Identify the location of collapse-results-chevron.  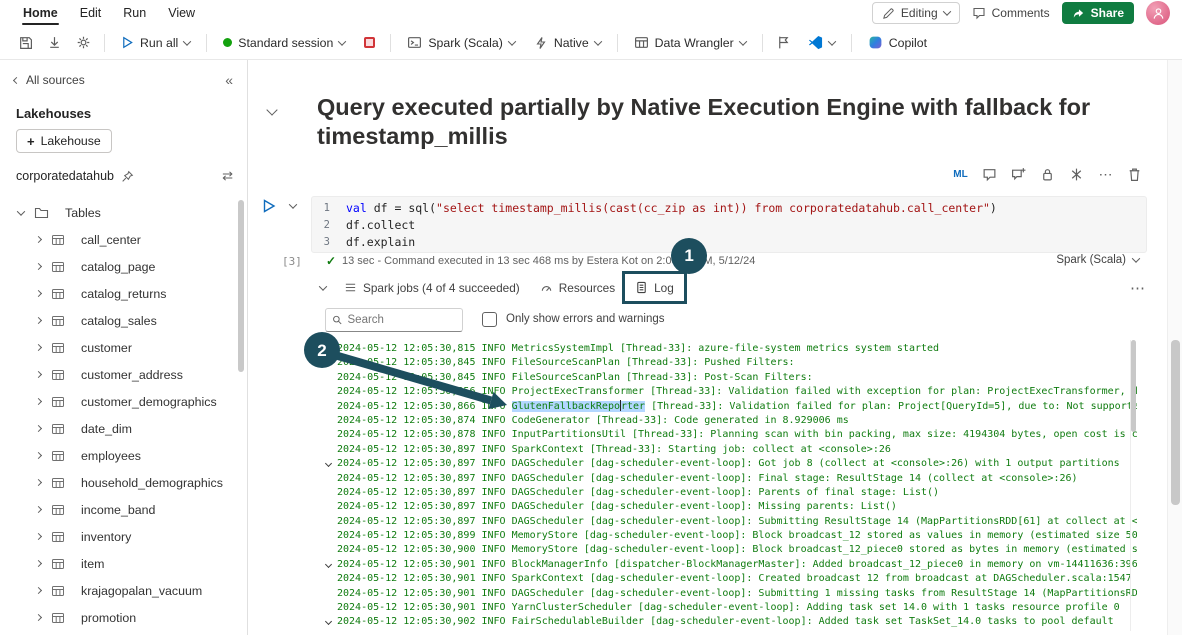
(323, 286).